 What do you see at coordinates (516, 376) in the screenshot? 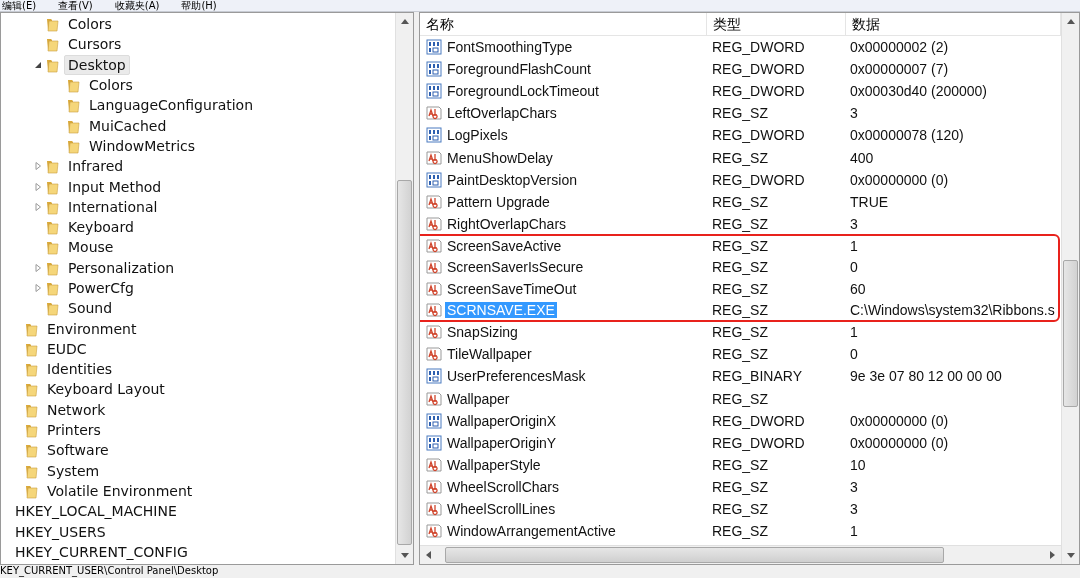
I see `value-name: UserPreferencesMask` at bounding box center [516, 376].